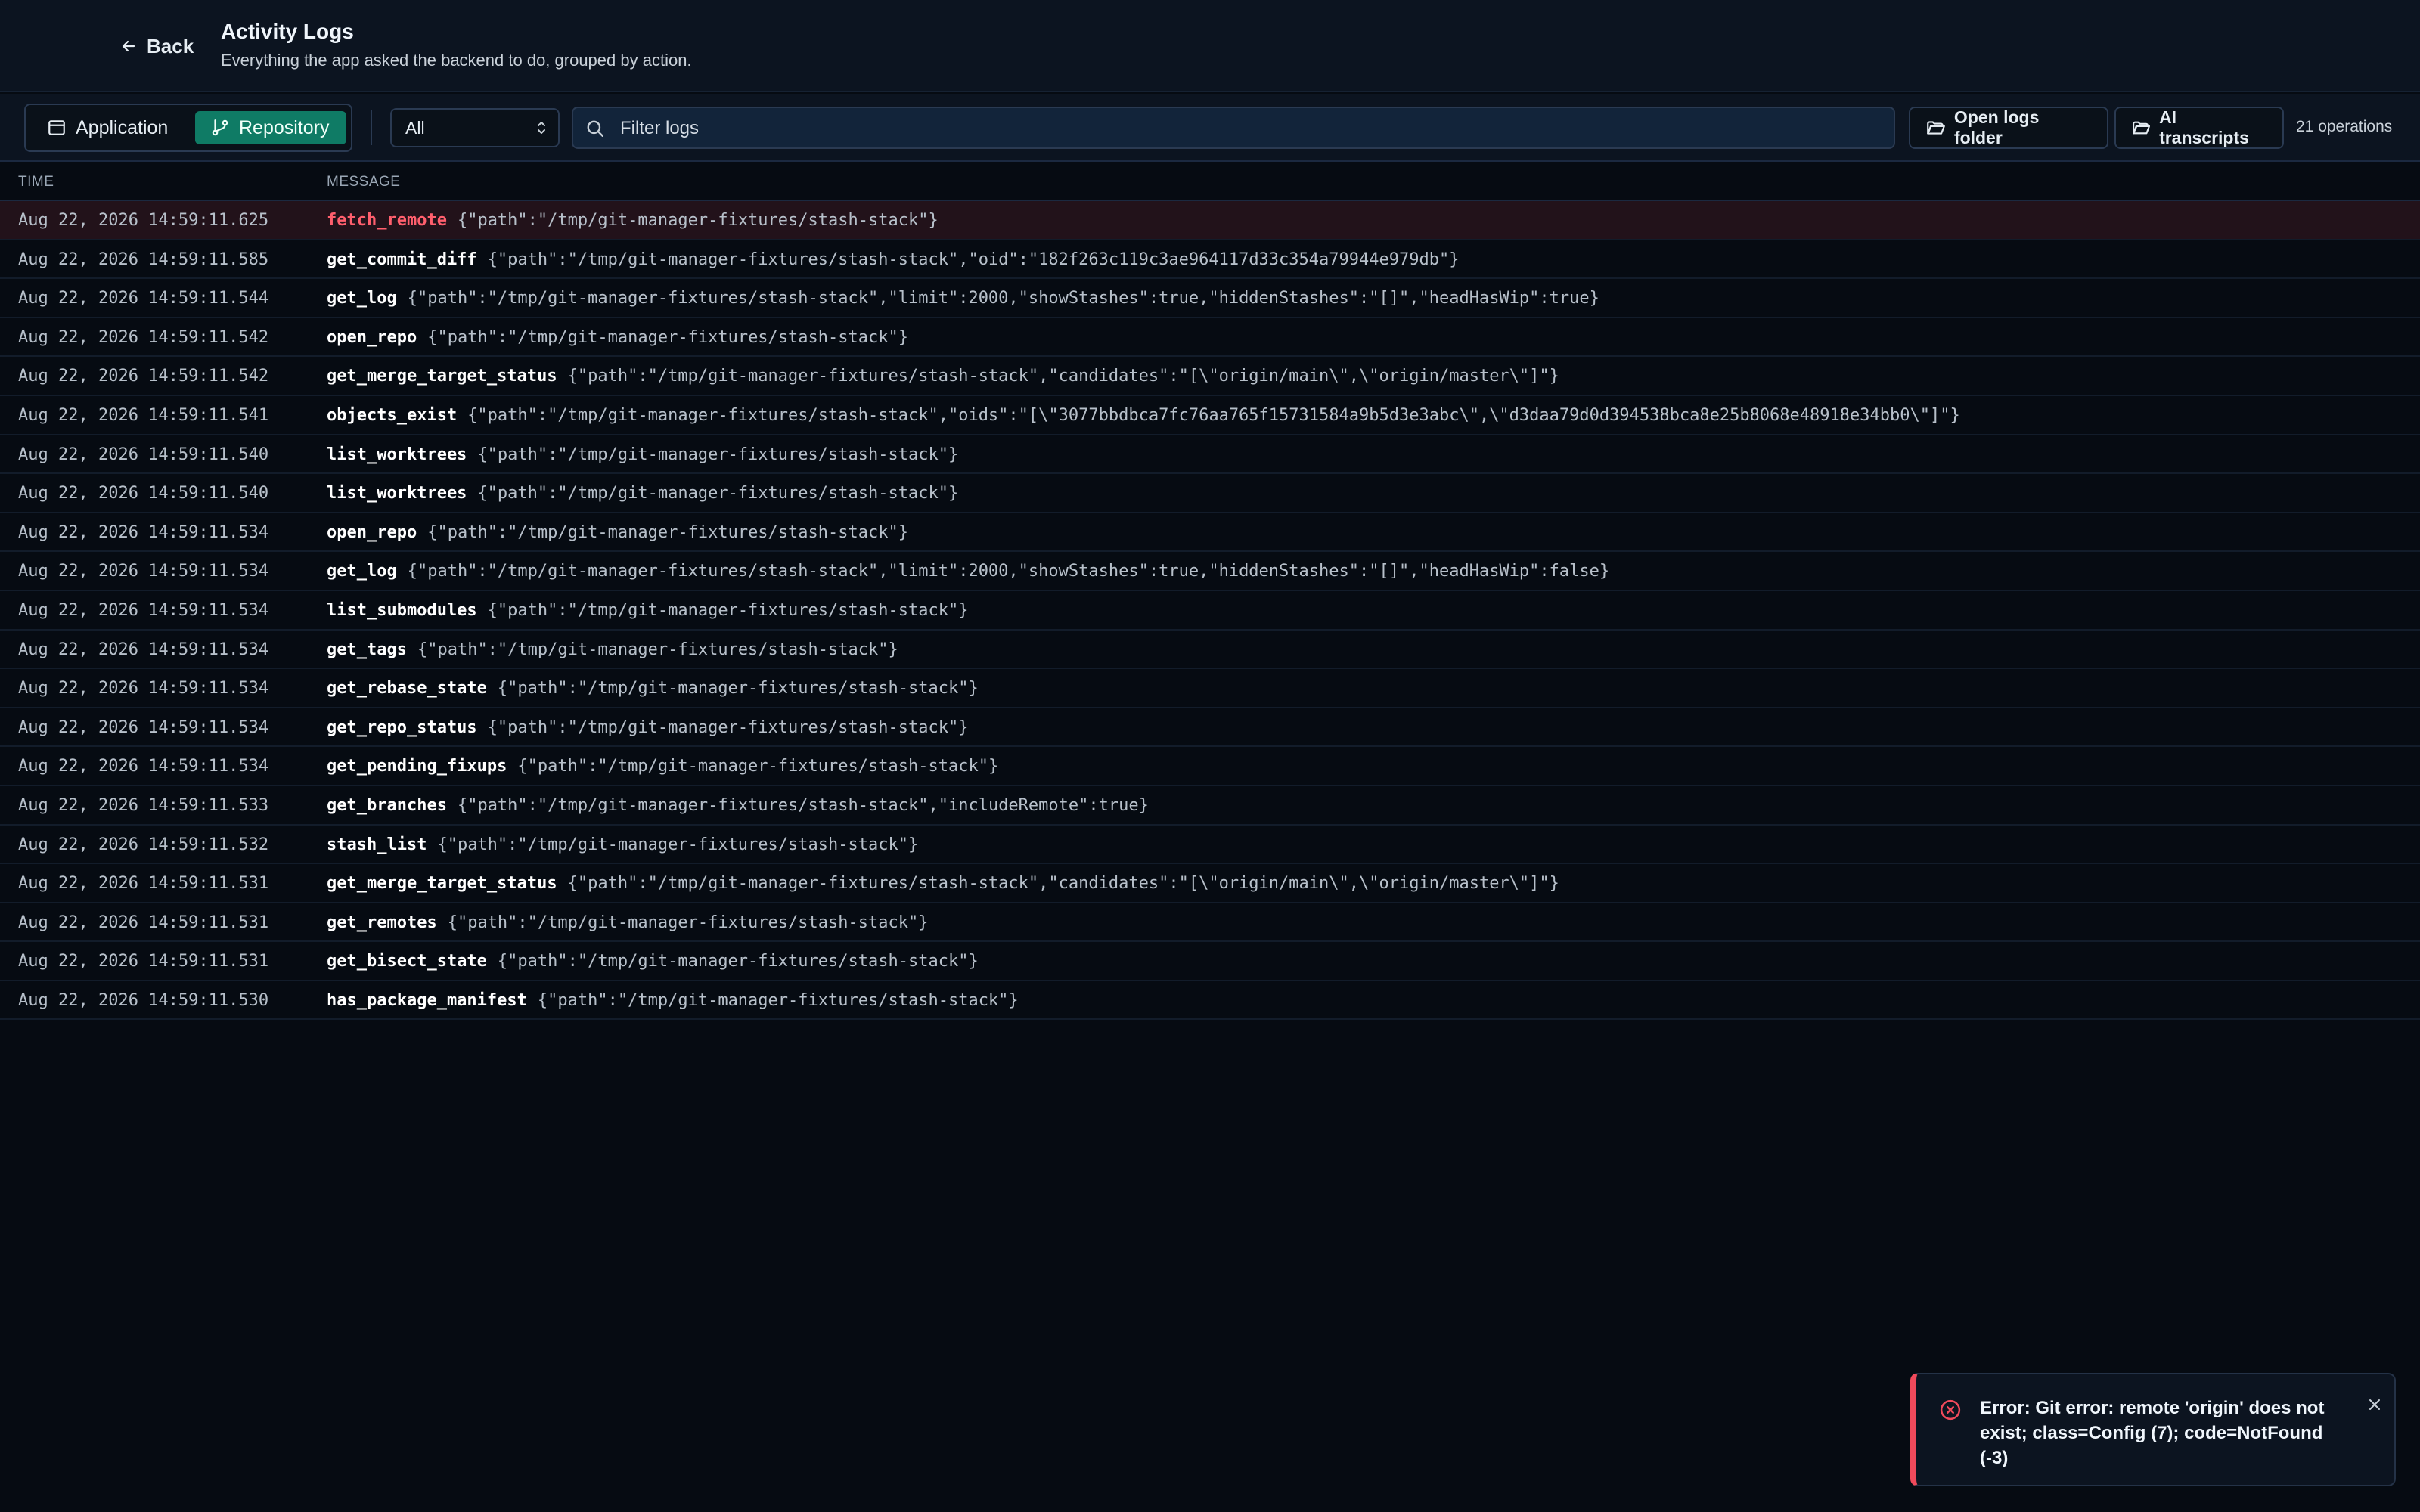 The width and height of the screenshot is (2420, 1512). What do you see at coordinates (387, 805) in the screenshot?
I see `log-operation: get_branches` at bounding box center [387, 805].